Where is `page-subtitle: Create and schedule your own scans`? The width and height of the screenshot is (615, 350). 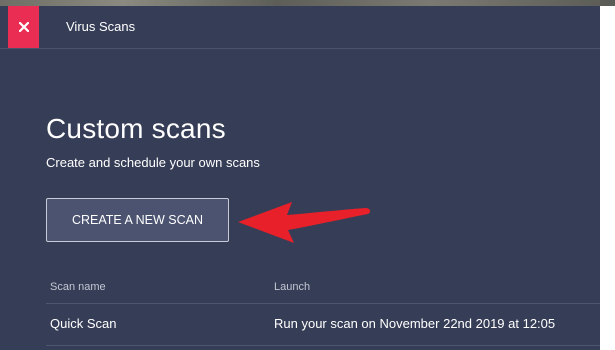 page-subtitle: Create and schedule your own scans is located at coordinates (153, 162).